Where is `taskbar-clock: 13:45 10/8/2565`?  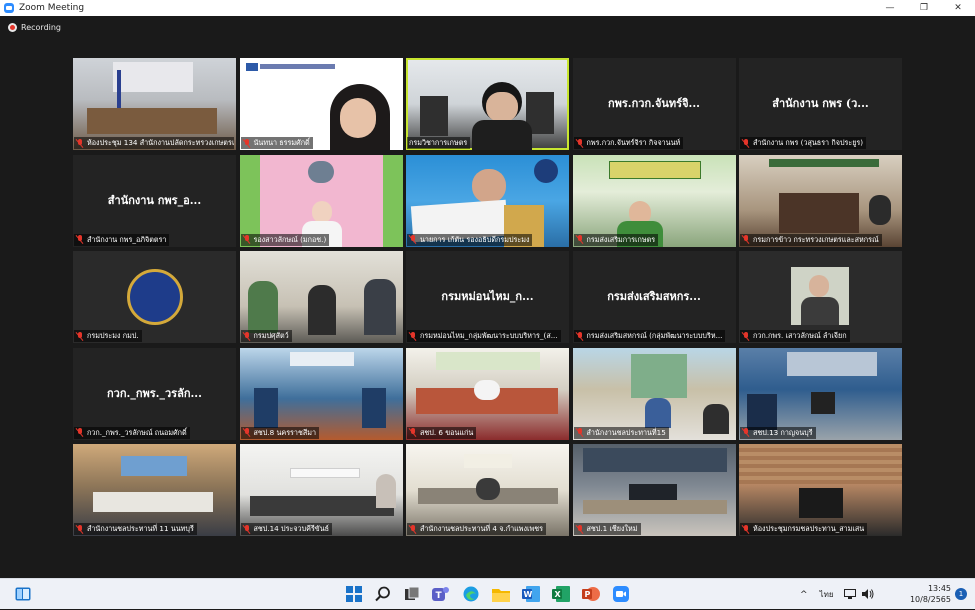 taskbar-clock: 13:45 10/8/2565 is located at coordinates (930, 594).